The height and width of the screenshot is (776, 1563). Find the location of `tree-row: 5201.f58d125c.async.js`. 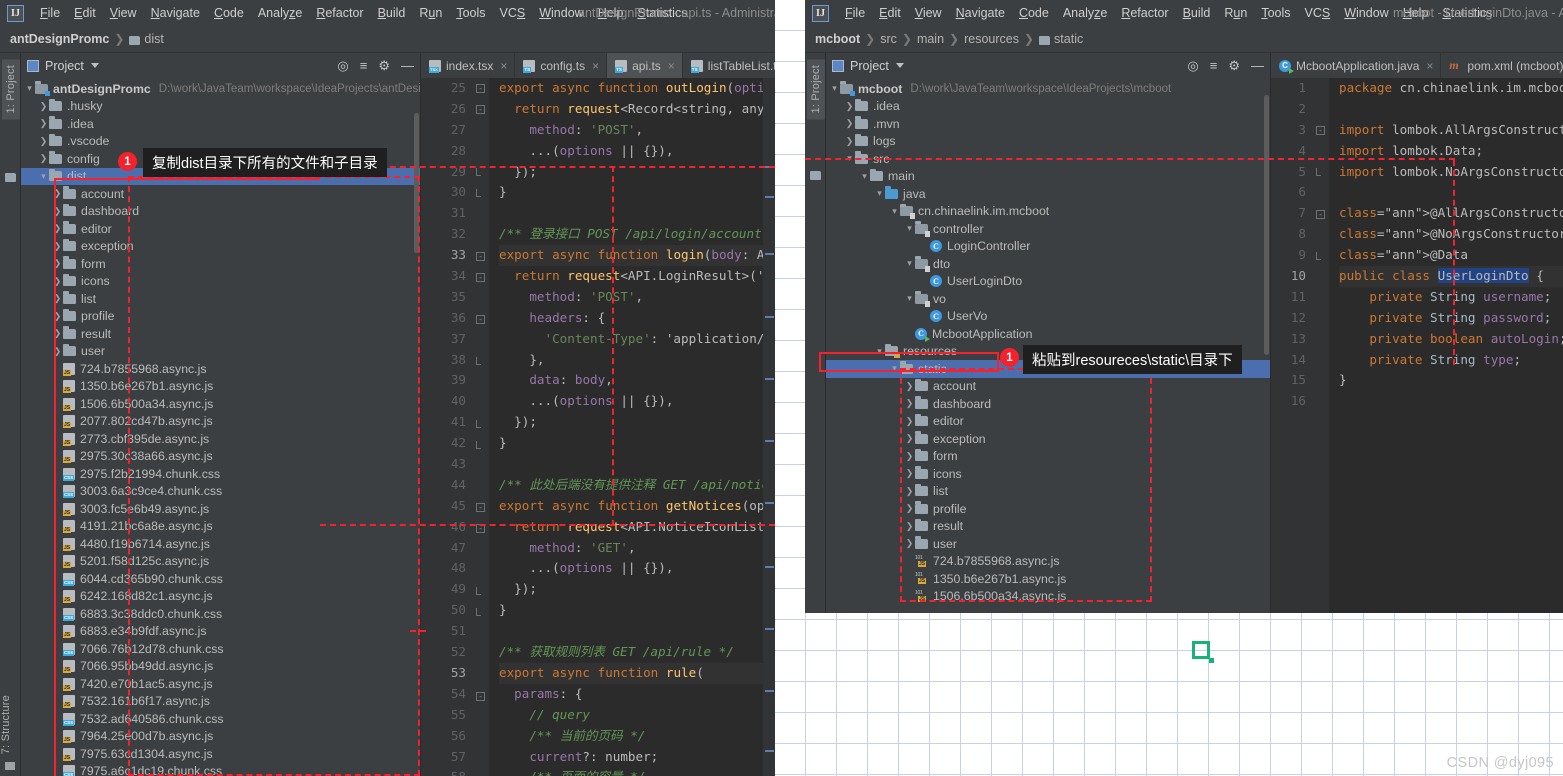

tree-row: 5201.f58d125c.async.js is located at coordinates (220, 562).